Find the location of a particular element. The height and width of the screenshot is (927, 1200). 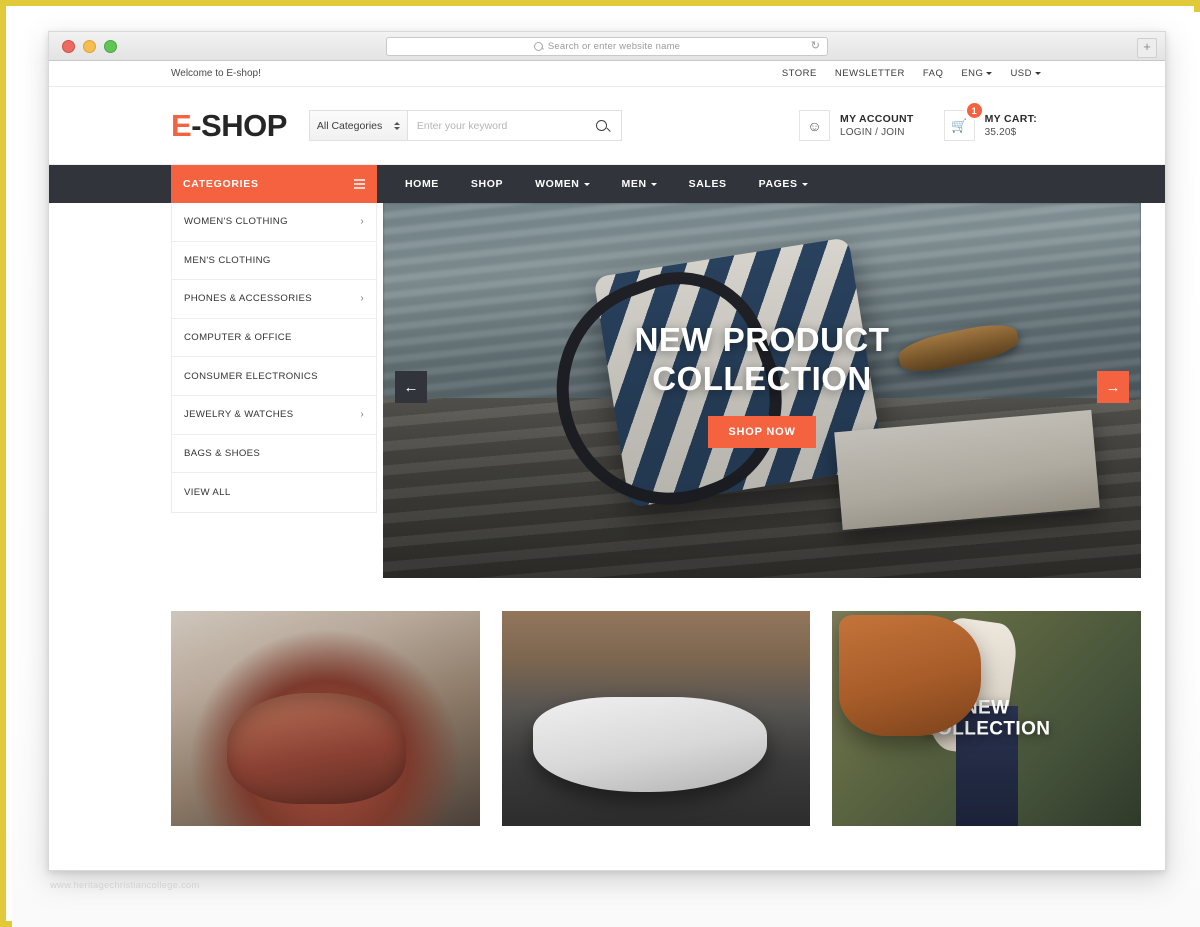

sidebar-item-phones-accessories: PHONES & ACCESSORIES › is located at coordinates (274, 299).